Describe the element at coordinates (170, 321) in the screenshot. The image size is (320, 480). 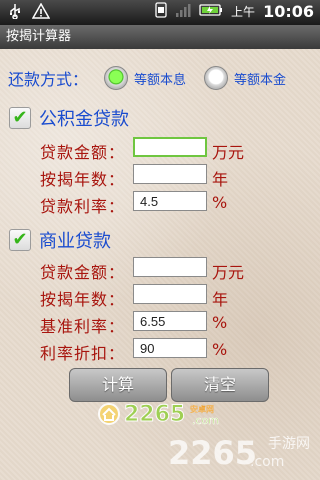
I see `cl-base-rate-input` at that location.